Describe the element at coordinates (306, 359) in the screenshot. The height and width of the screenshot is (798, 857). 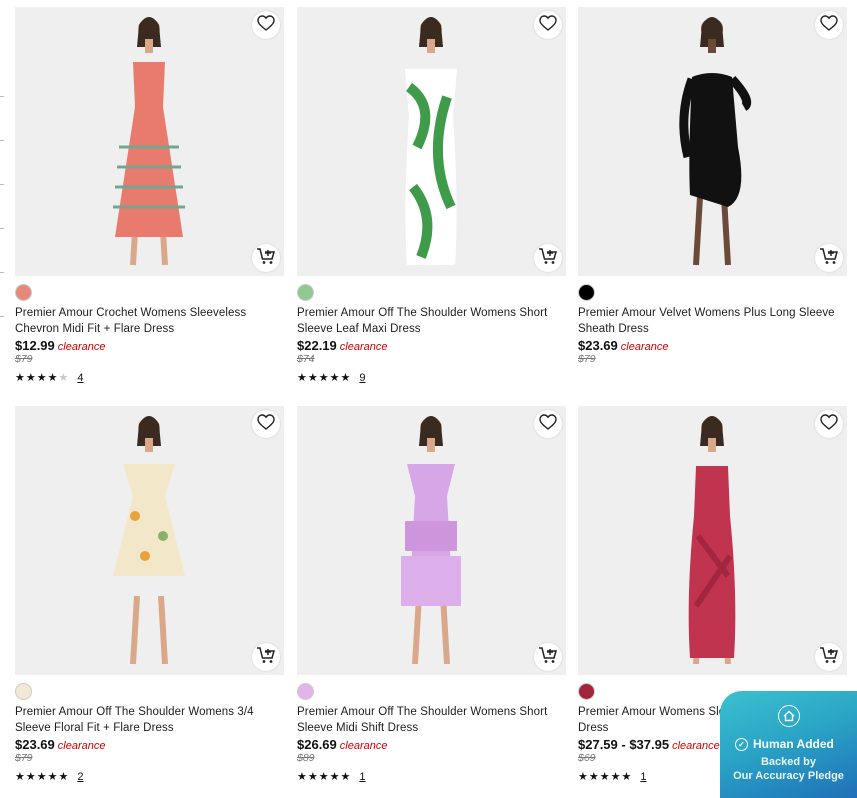
I see `original-price: $74` at that location.